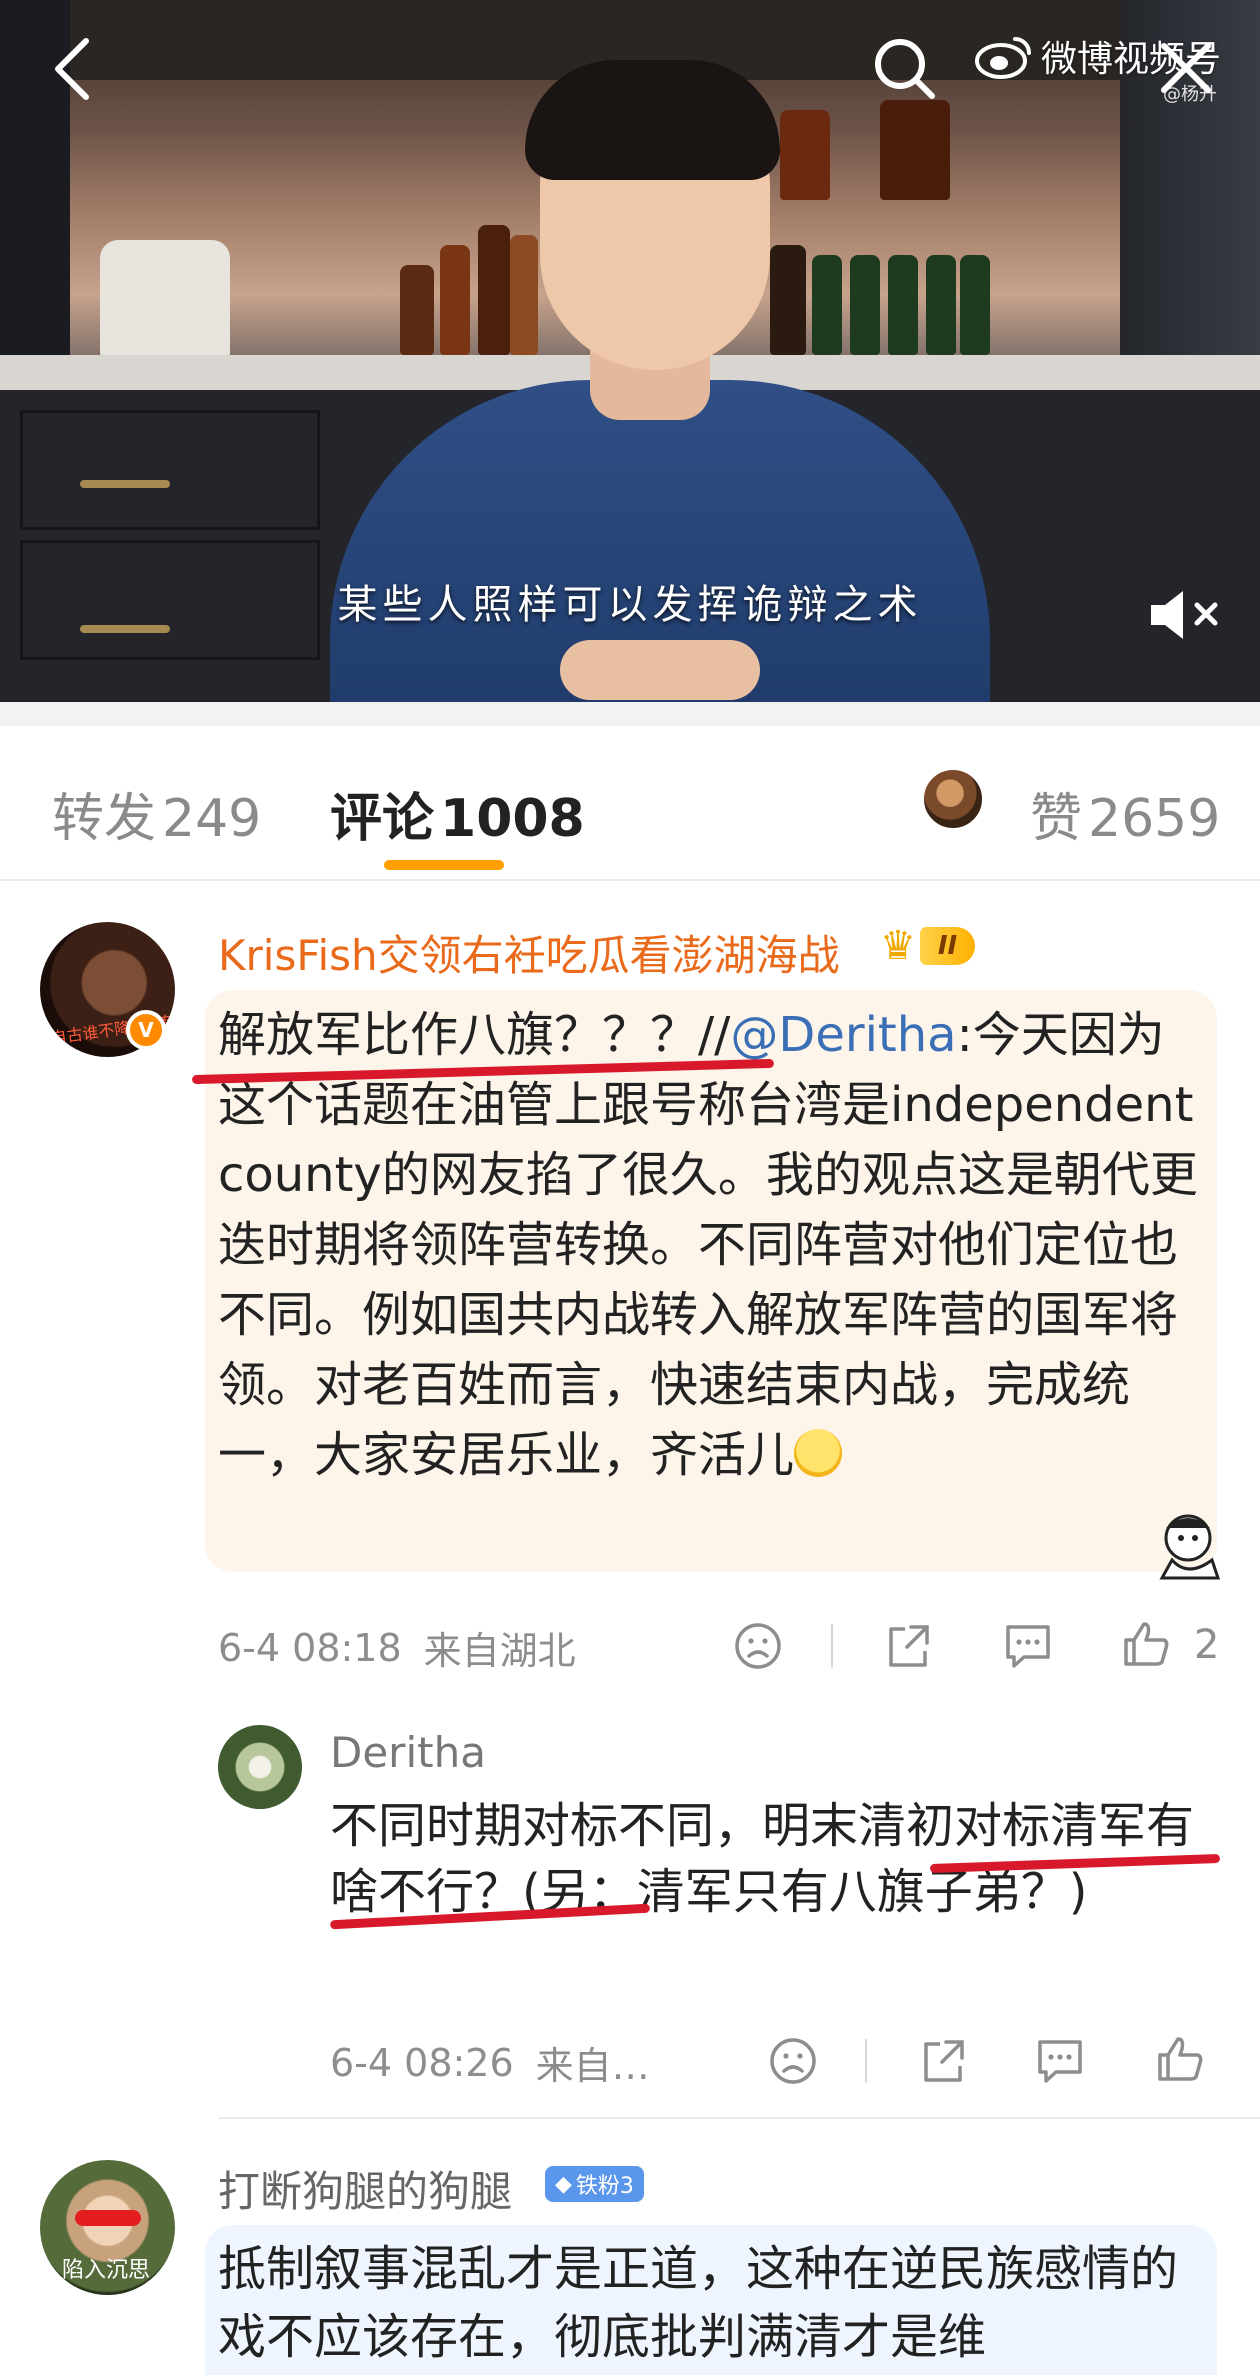 This screenshot has height=2375, width=1260. What do you see at coordinates (444, 865) in the screenshot?
I see `active-tab-indicator` at bounding box center [444, 865].